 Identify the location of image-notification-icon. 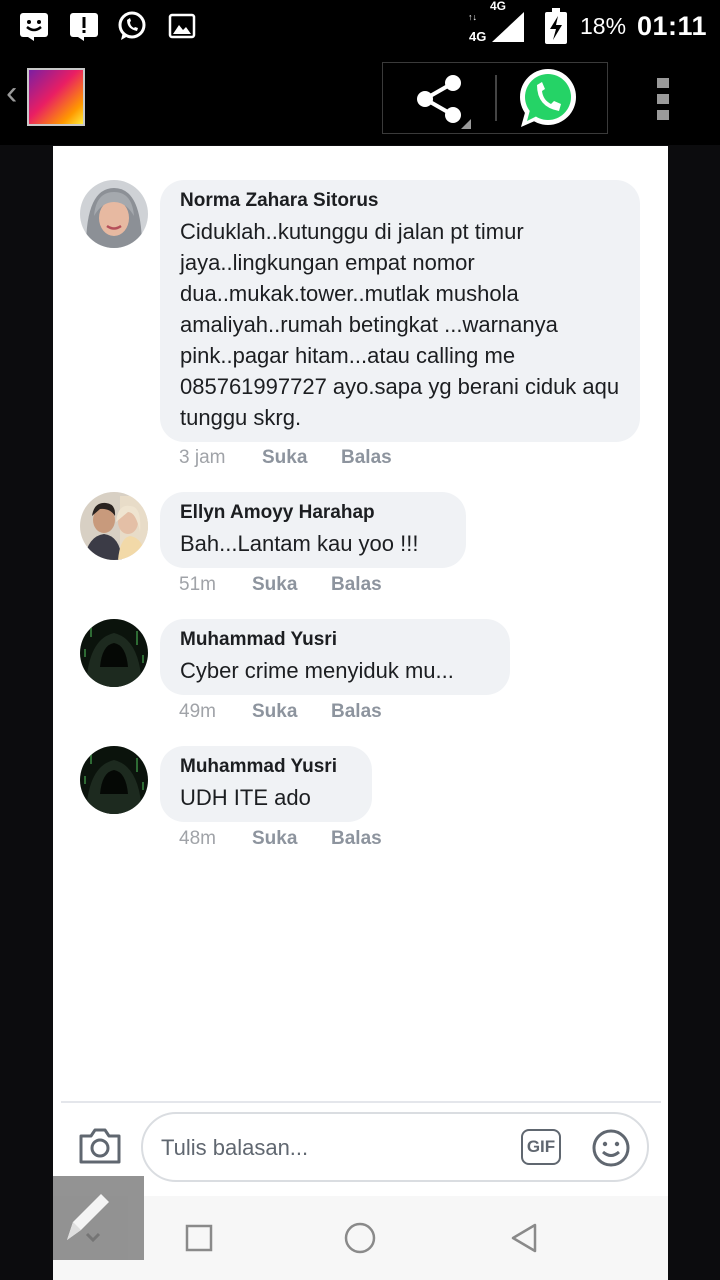
(182, 26).